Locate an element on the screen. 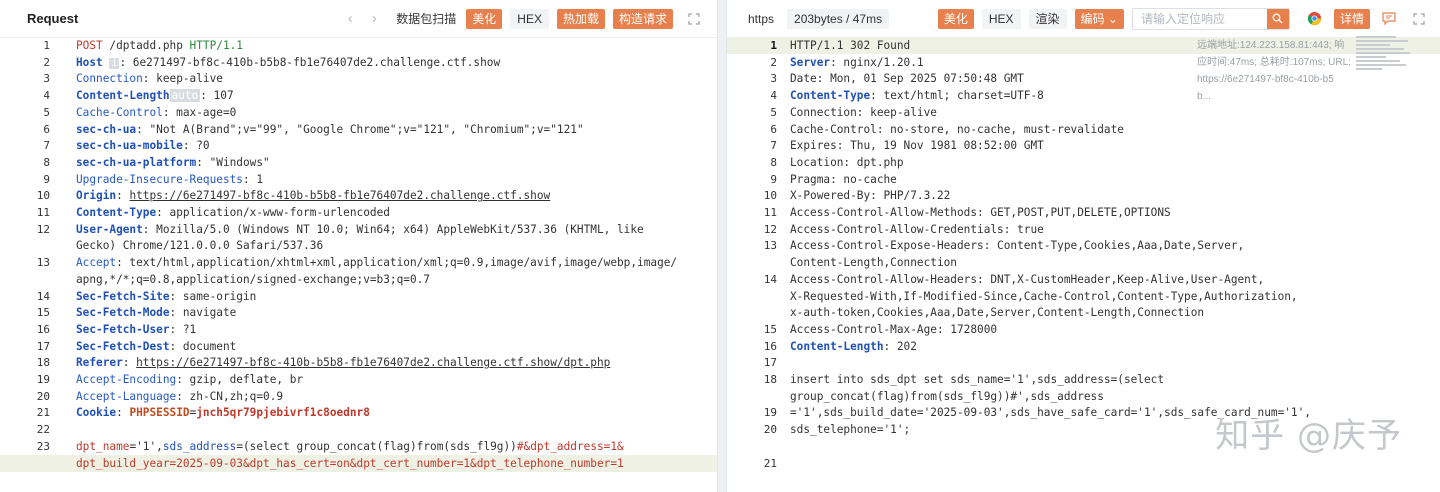 The image size is (1440, 492). code-token: sec-ch-ua-platform is located at coordinates (136, 162).